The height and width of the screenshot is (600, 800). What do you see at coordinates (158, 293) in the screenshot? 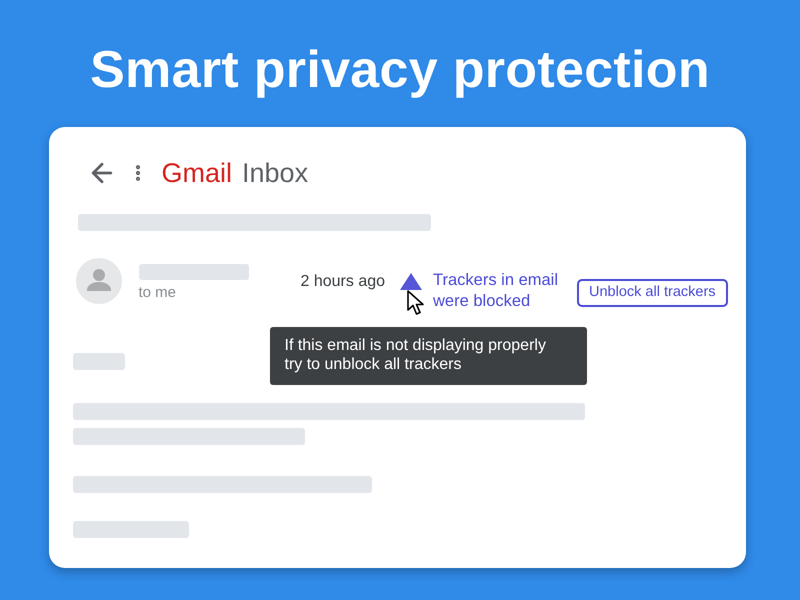
I see `recipient-label: to me` at bounding box center [158, 293].